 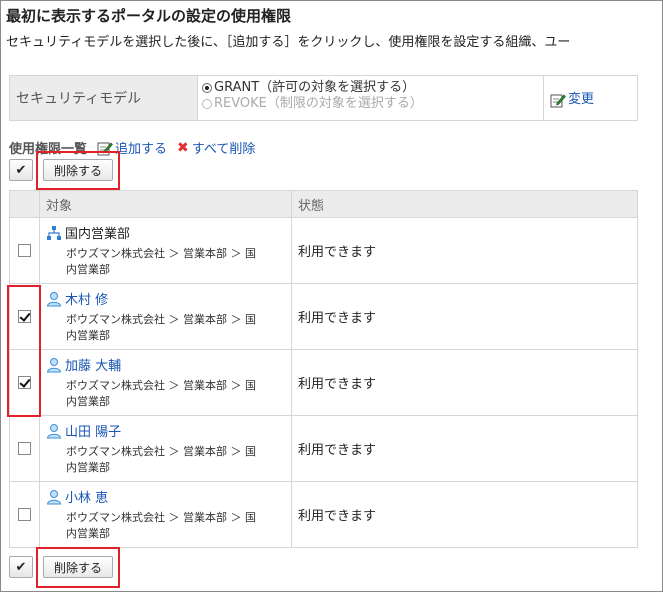 I want to click on change-label: 変更, so click(x=581, y=100).